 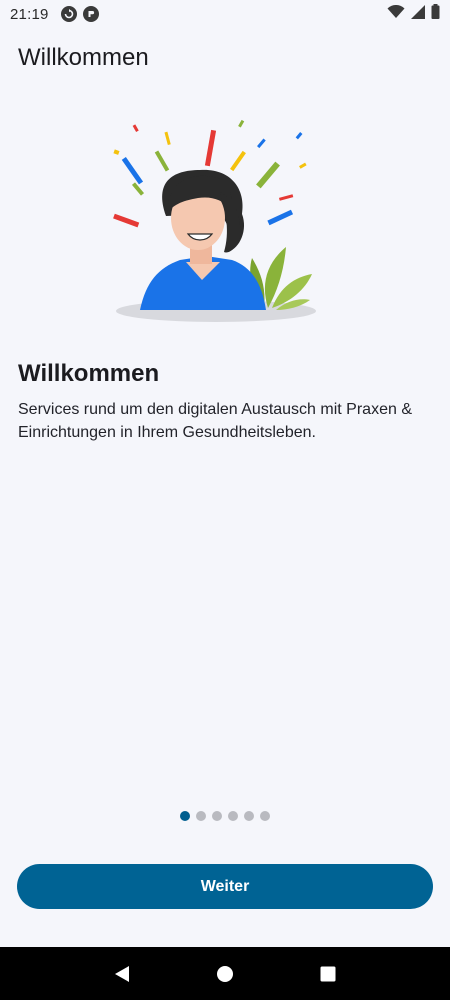 I want to click on status-left-icons, so click(x=79, y=14).